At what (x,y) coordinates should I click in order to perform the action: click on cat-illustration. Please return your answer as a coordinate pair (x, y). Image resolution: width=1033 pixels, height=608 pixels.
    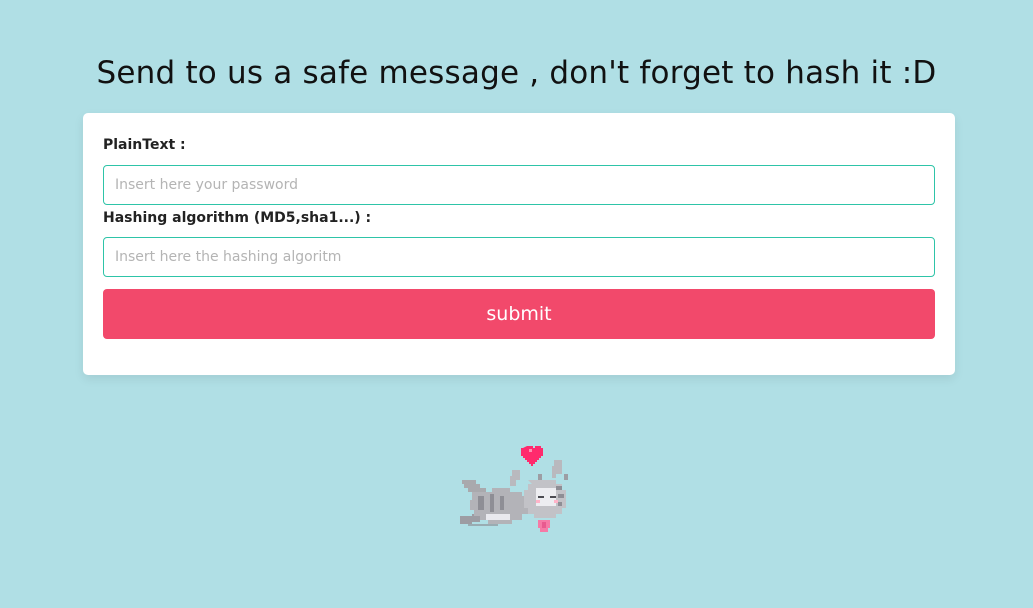
    Looking at the image, I should click on (514, 489).